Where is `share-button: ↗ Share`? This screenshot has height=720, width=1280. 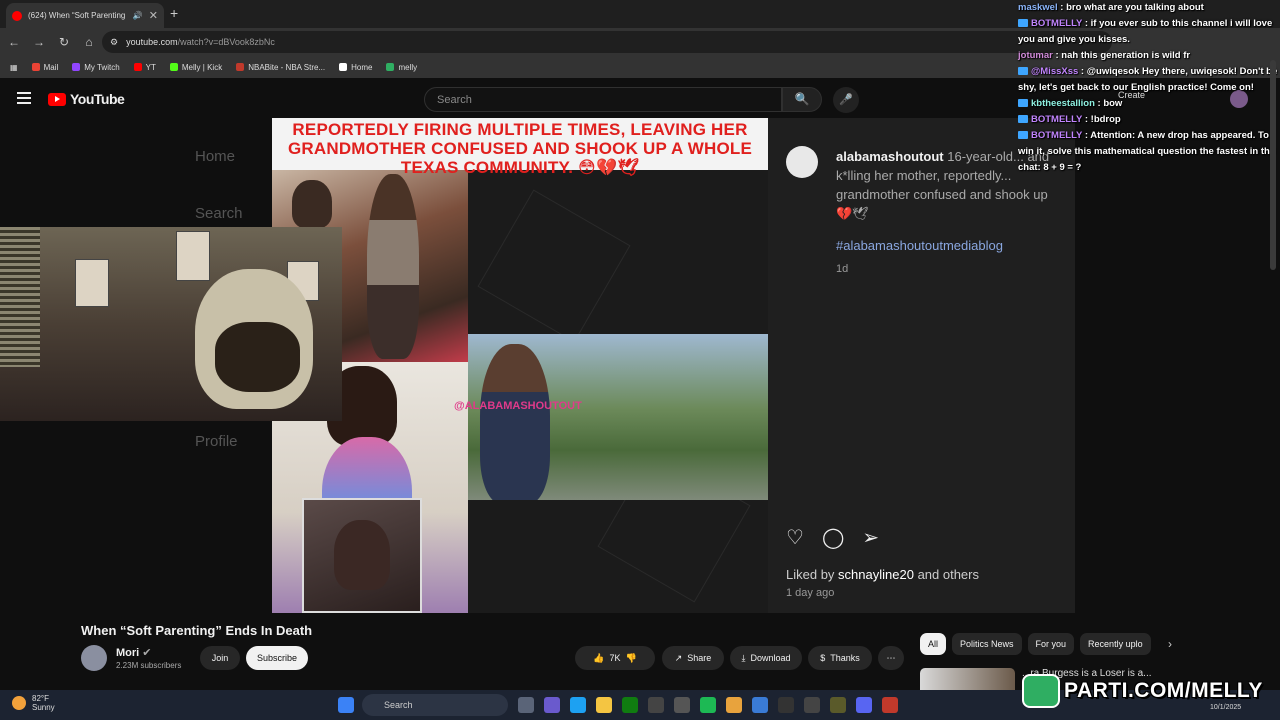 share-button: ↗ Share is located at coordinates (693, 658).